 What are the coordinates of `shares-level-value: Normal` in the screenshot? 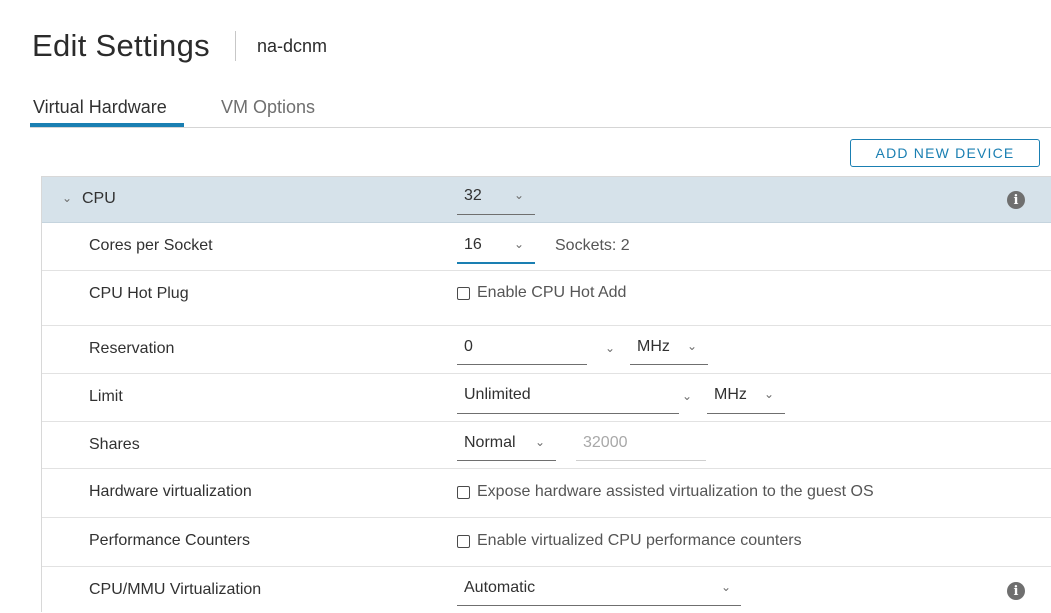 It's located at (490, 442).